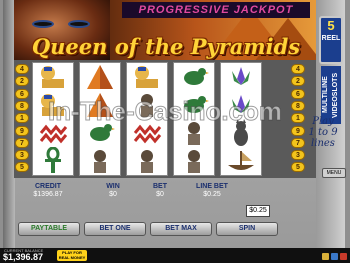  I want to click on payline-1-marker: 1, so click(22, 118).